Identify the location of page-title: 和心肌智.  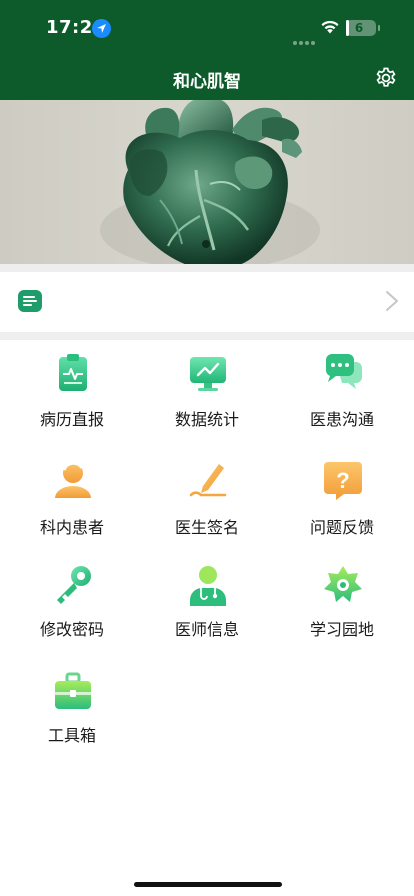
(207, 82).